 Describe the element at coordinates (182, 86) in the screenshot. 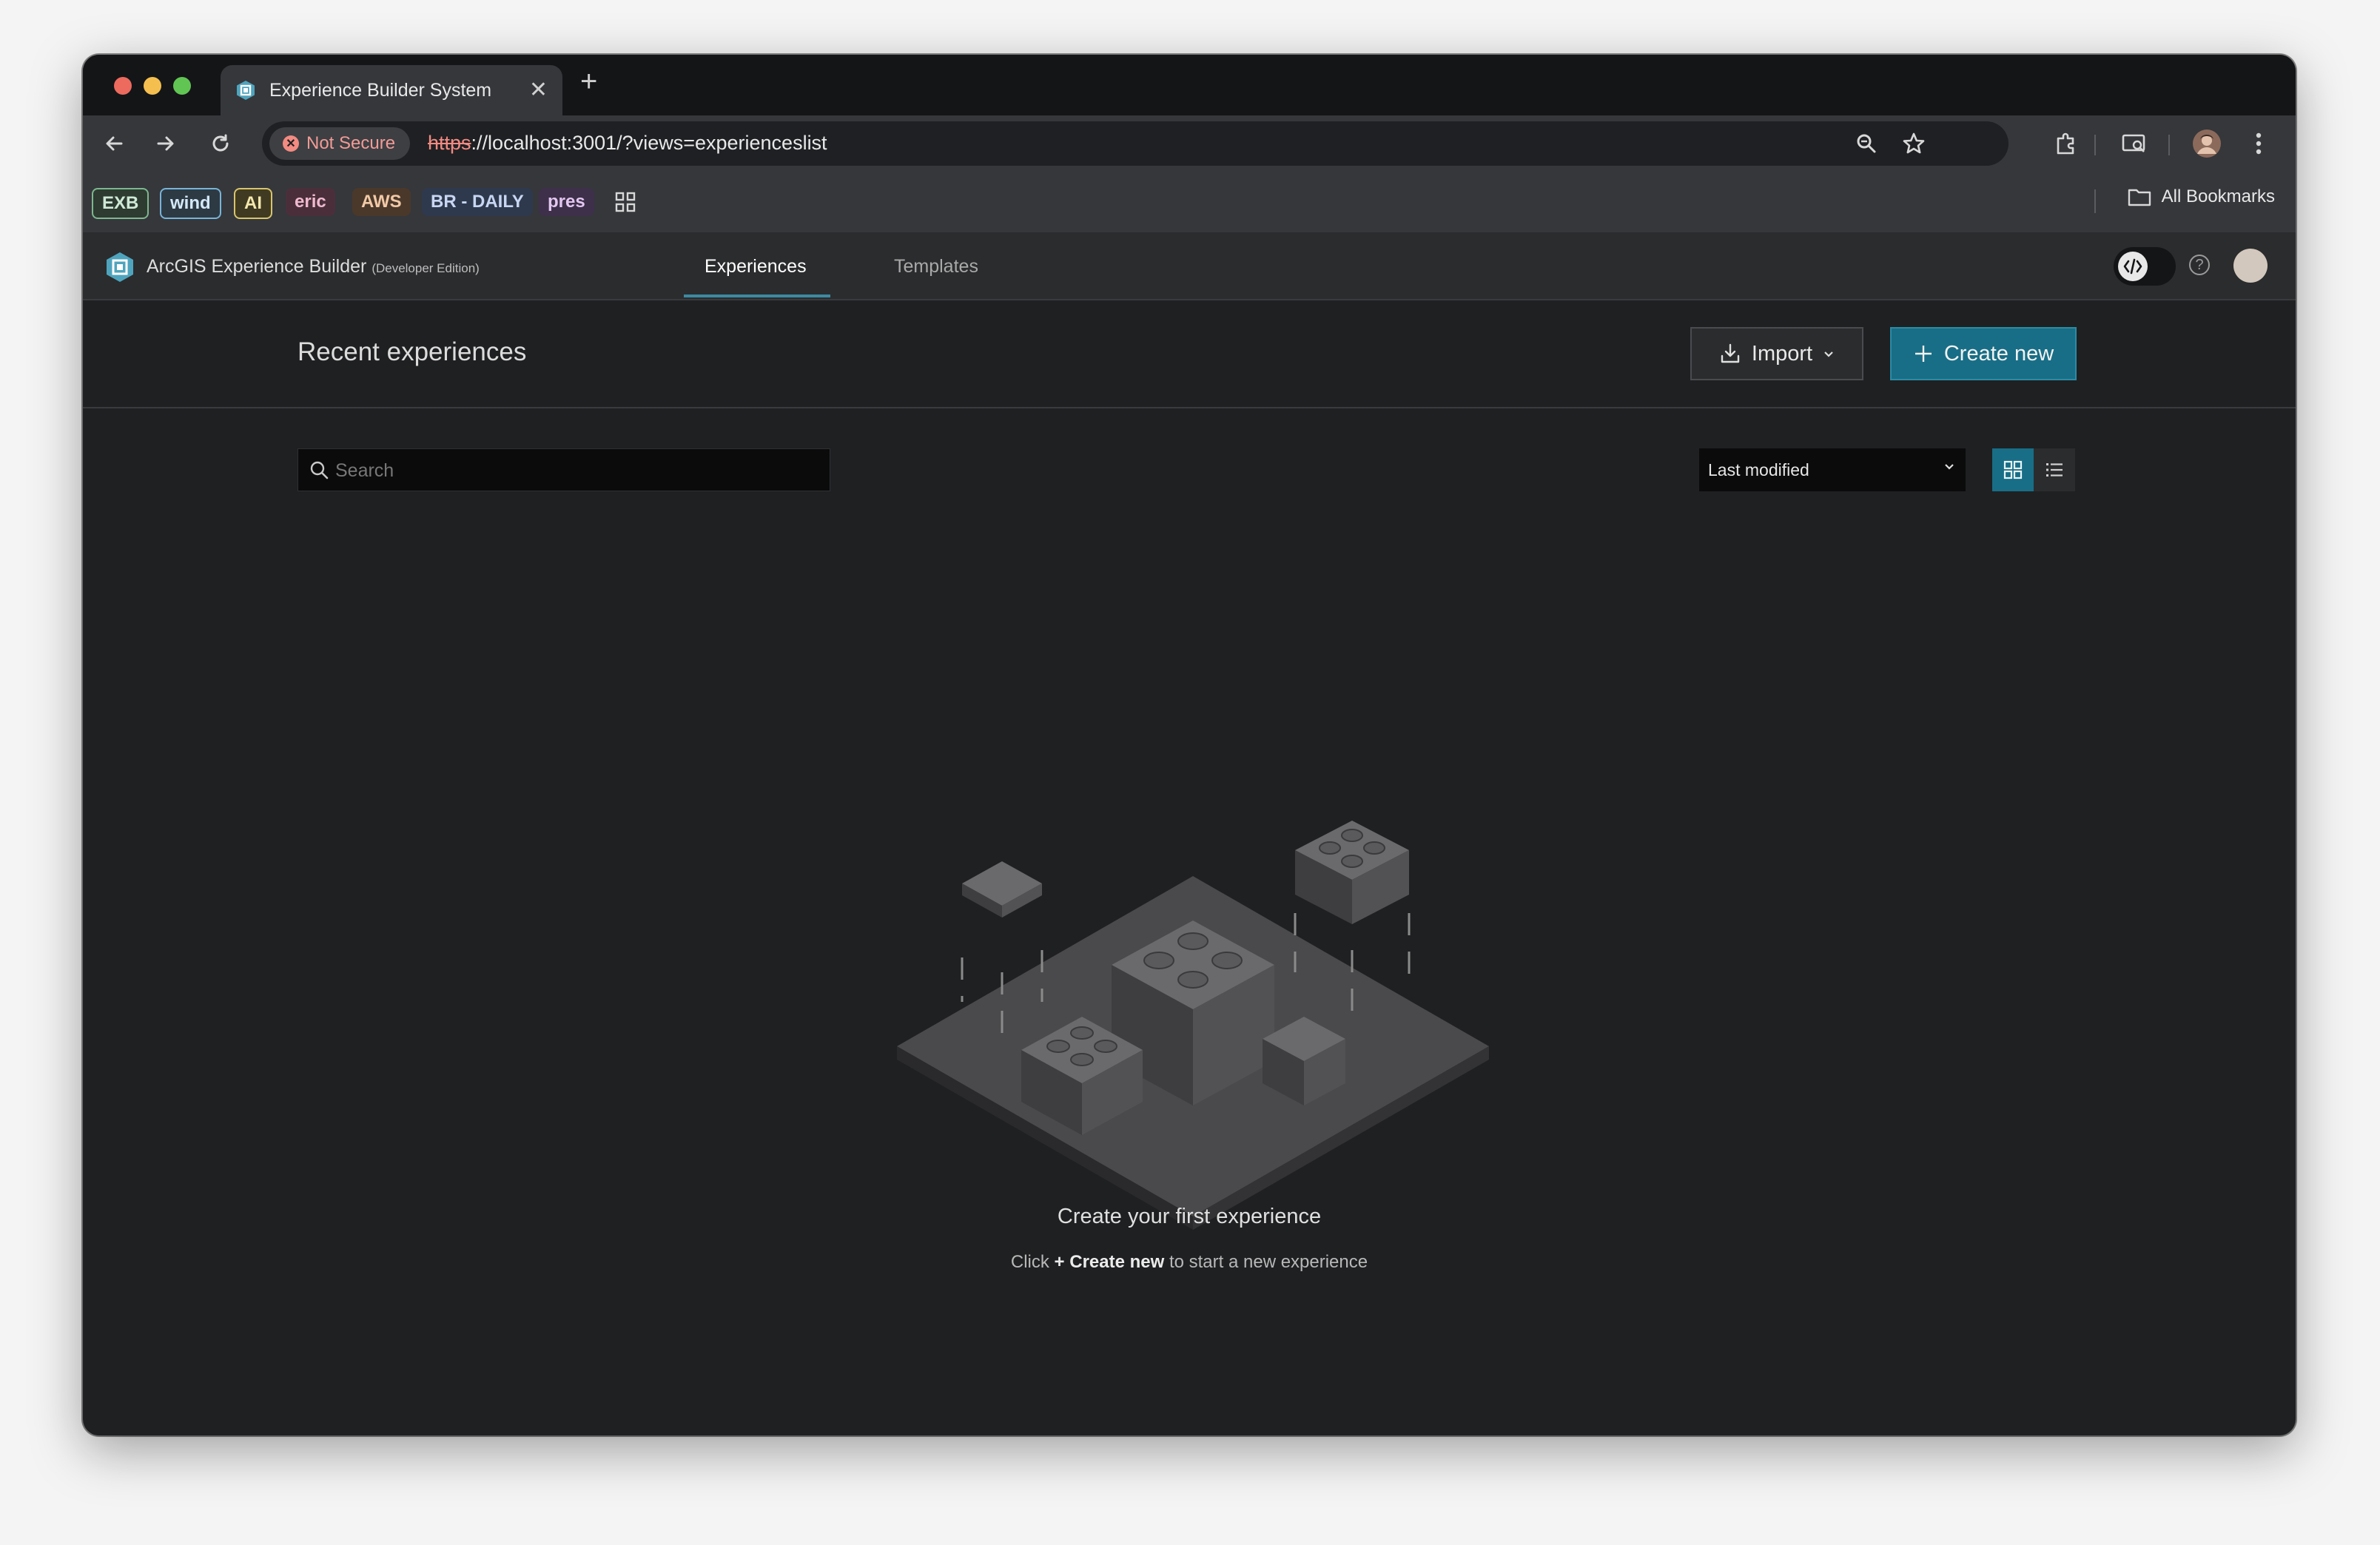

I see `zoom-window-button` at that location.